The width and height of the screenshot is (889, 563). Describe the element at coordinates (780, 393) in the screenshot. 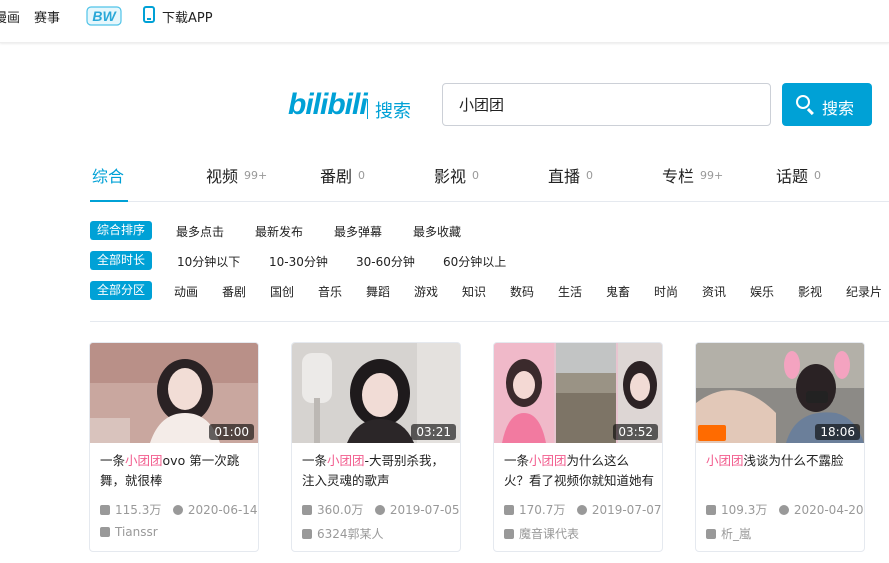

I see `video-thumbnail: 18:06` at that location.